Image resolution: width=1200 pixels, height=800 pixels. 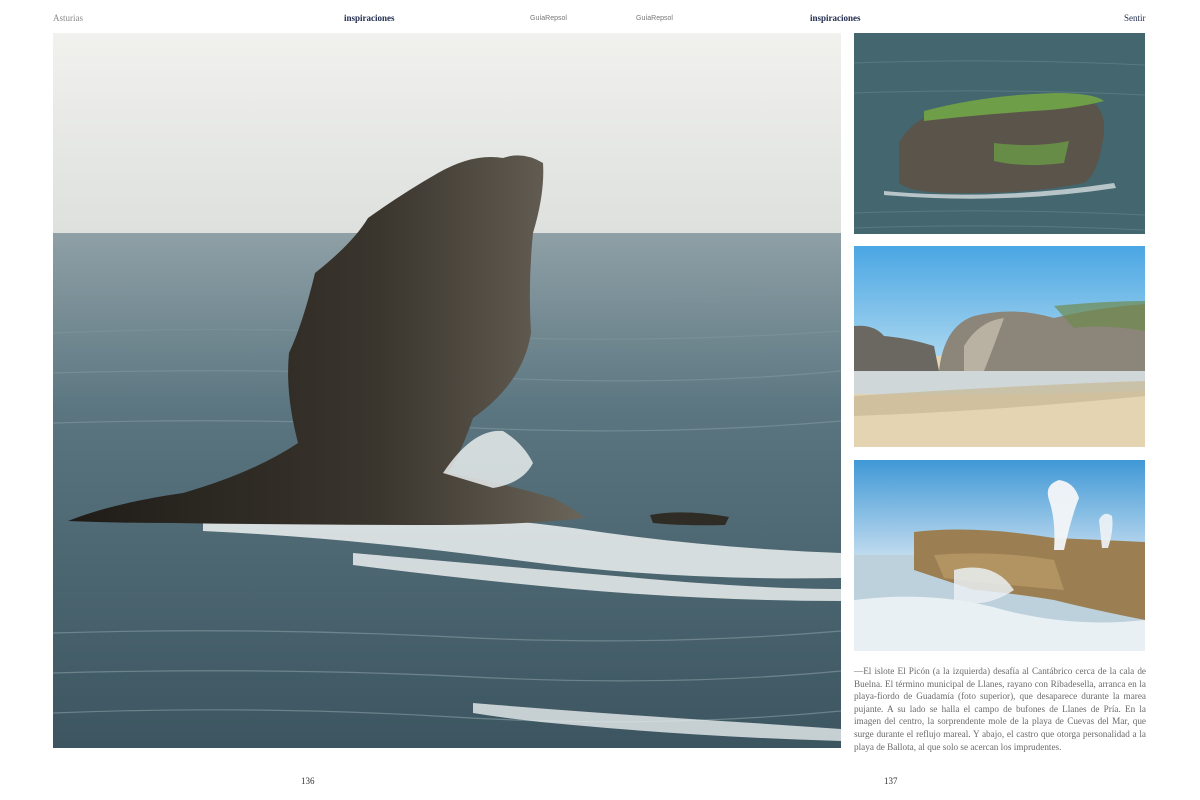 I want to click on header-section-right: inspiraciones, so click(x=835, y=18).